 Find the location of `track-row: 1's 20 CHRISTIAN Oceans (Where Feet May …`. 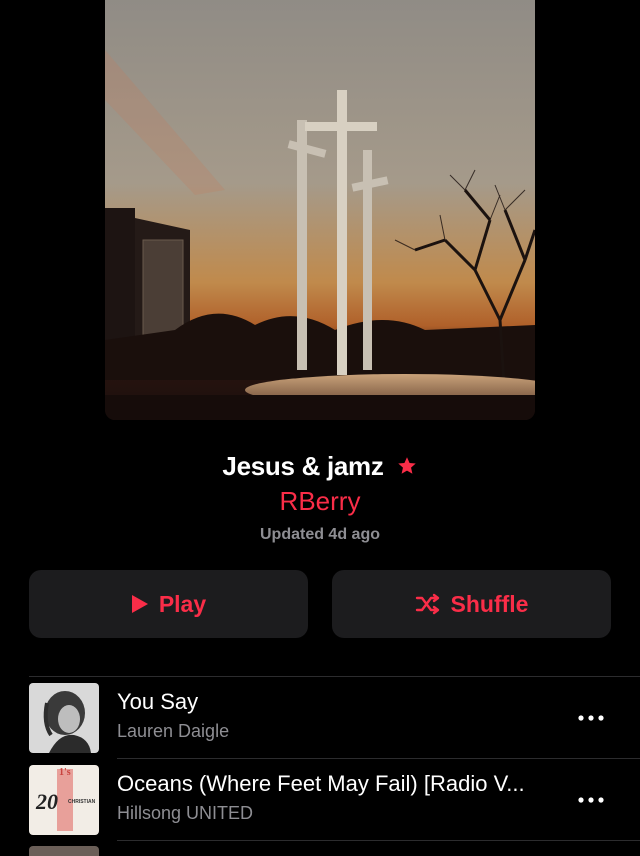

track-row: 1's 20 CHRISTIAN Oceans (Where Feet May … is located at coordinates (320, 800).